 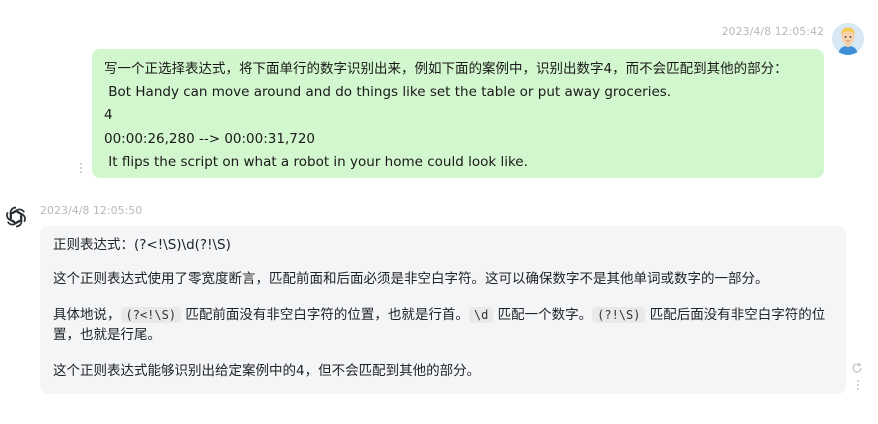 What do you see at coordinates (151, 315) in the screenshot?
I see `inline-code: (?<!\S)` at bounding box center [151, 315].